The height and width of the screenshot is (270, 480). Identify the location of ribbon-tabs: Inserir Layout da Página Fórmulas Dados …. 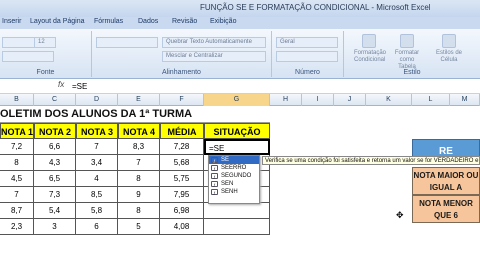
(240, 23).